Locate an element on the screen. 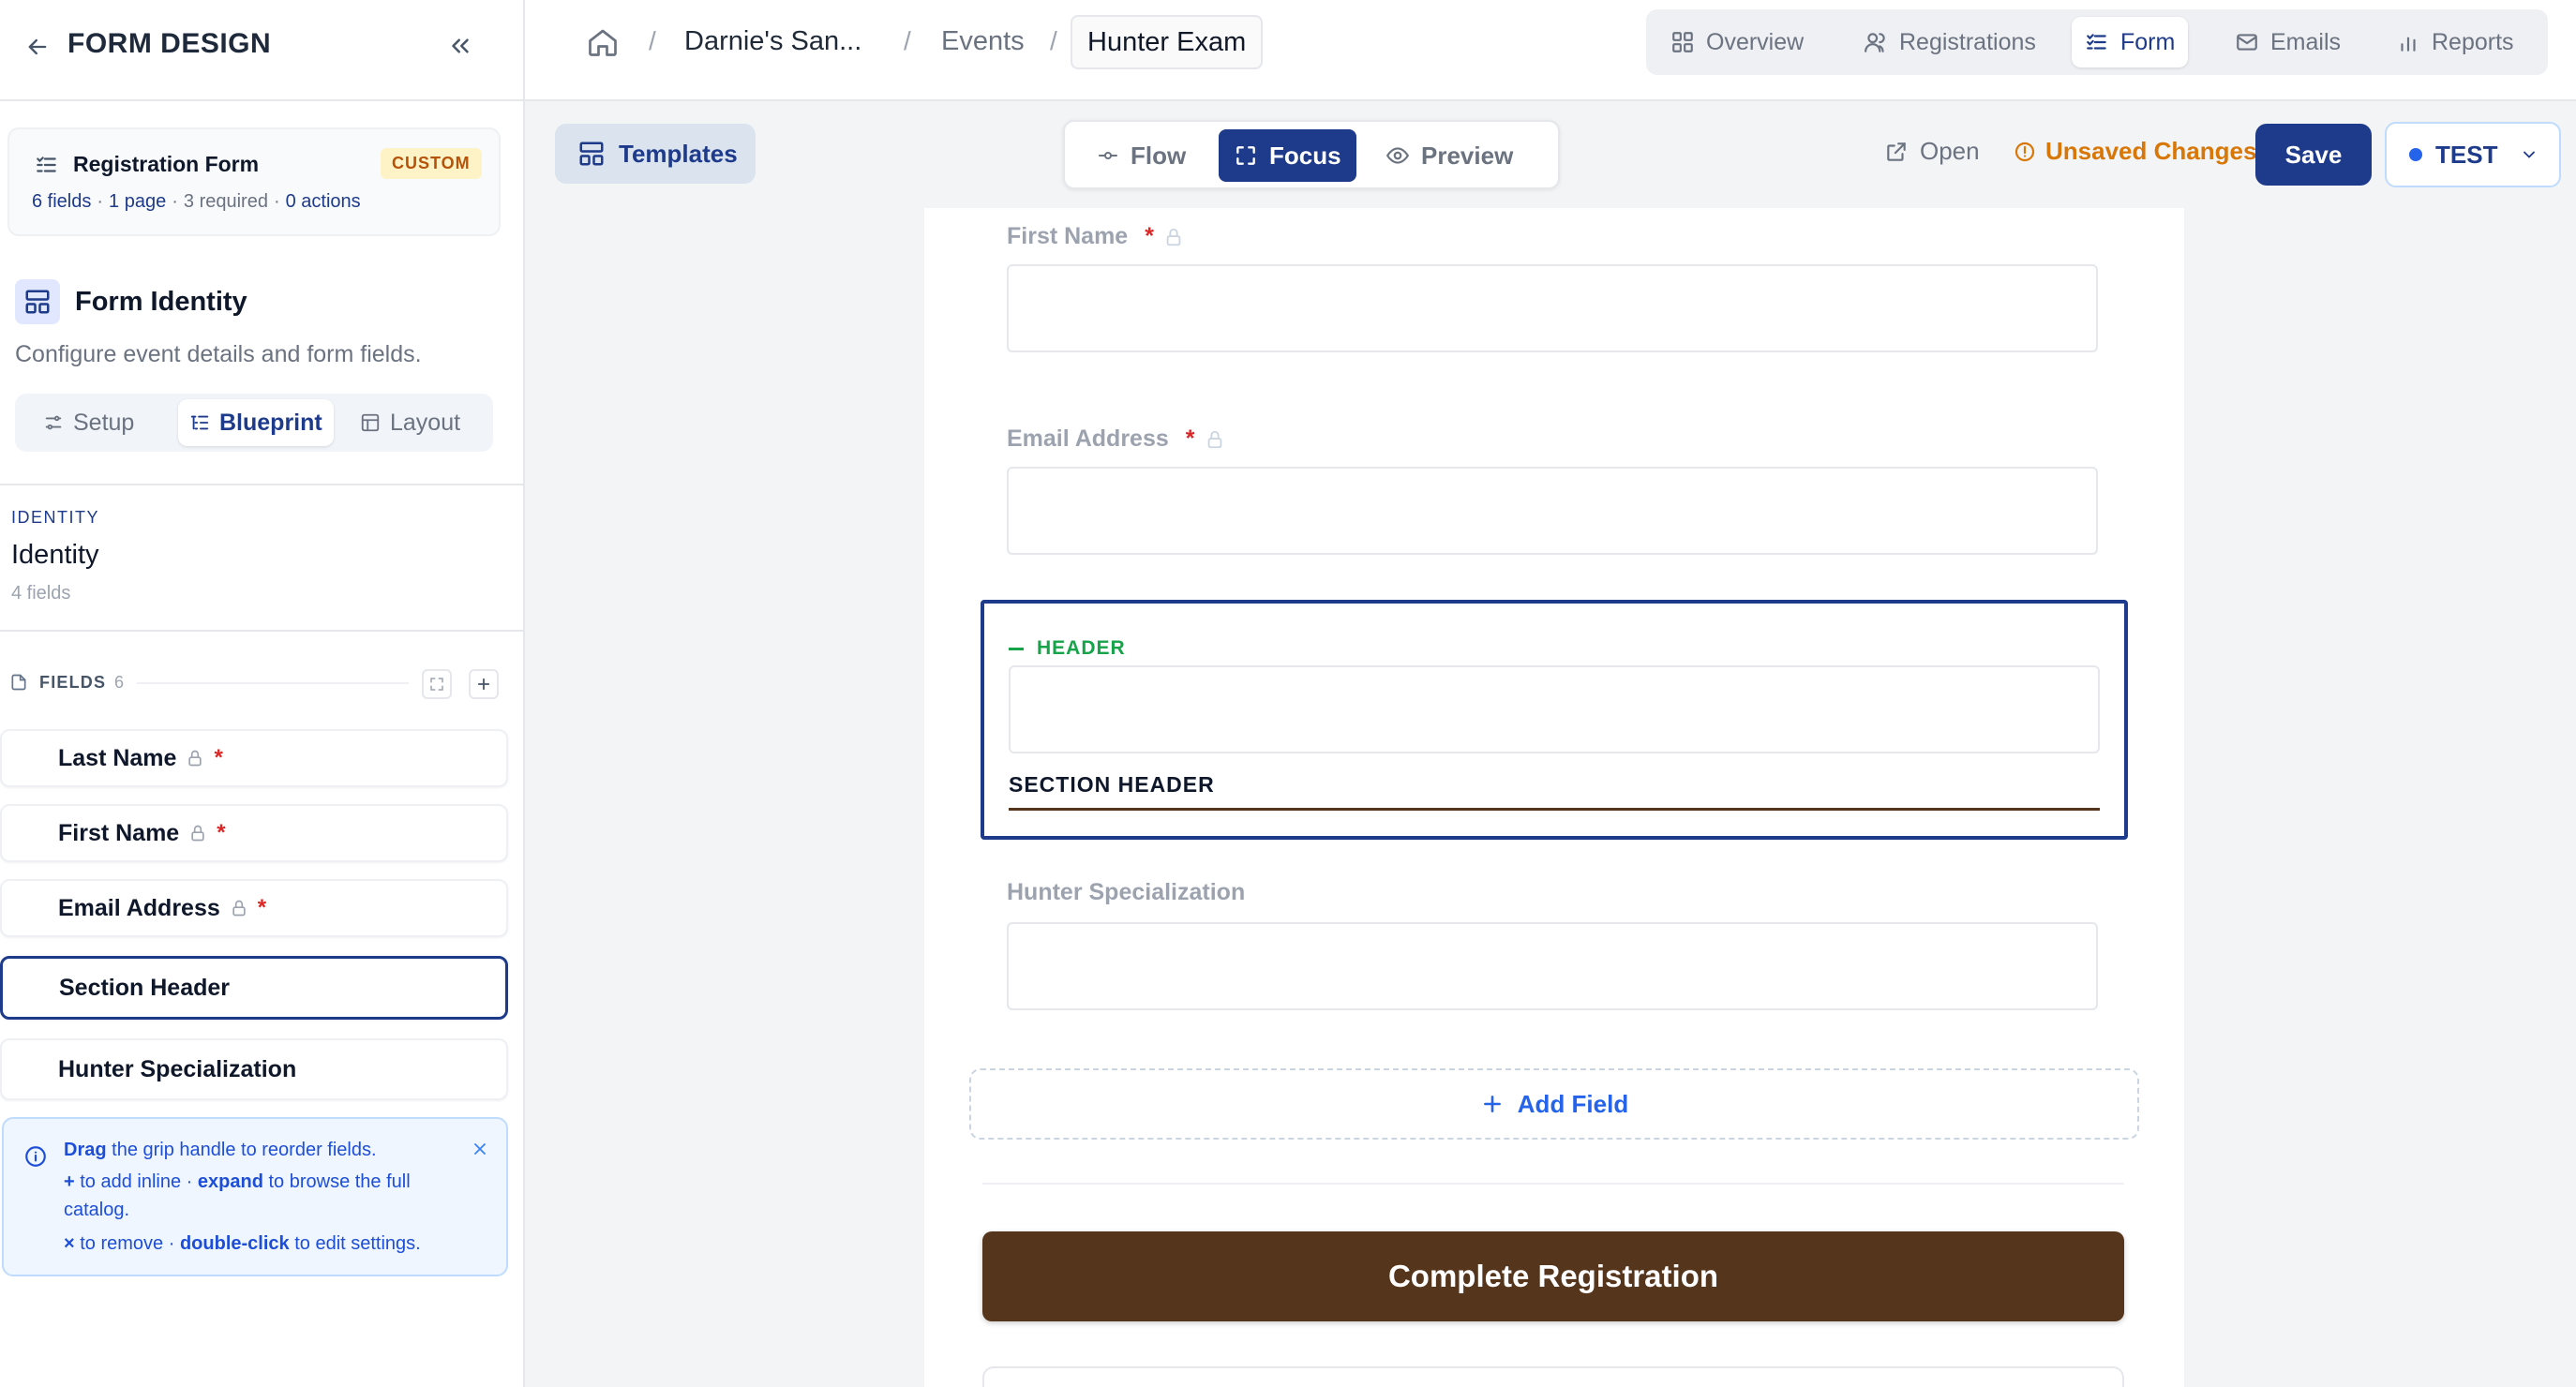  sliders-icon is located at coordinates (53, 422).